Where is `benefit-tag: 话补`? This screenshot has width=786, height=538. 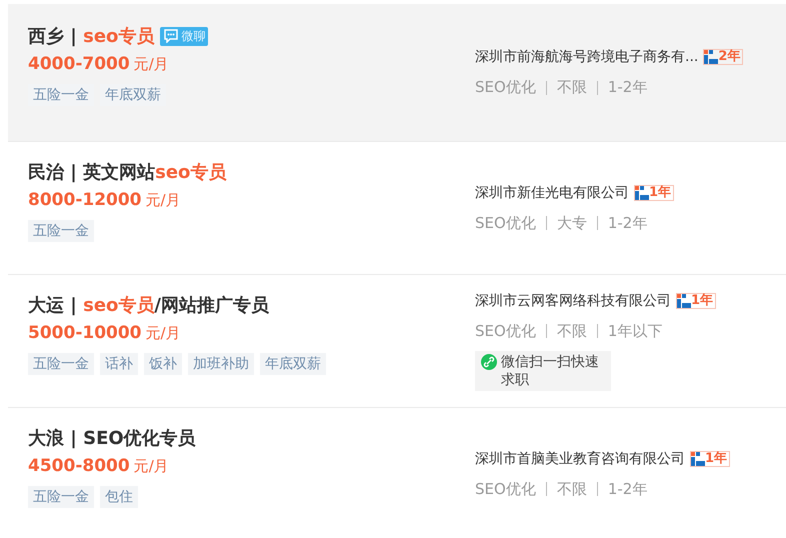
benefit-tag: 话补 is located at coordinates (119, 364).